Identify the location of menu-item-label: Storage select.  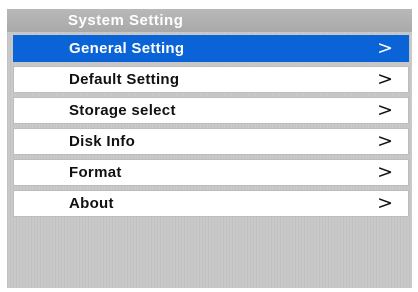
(122, 110).